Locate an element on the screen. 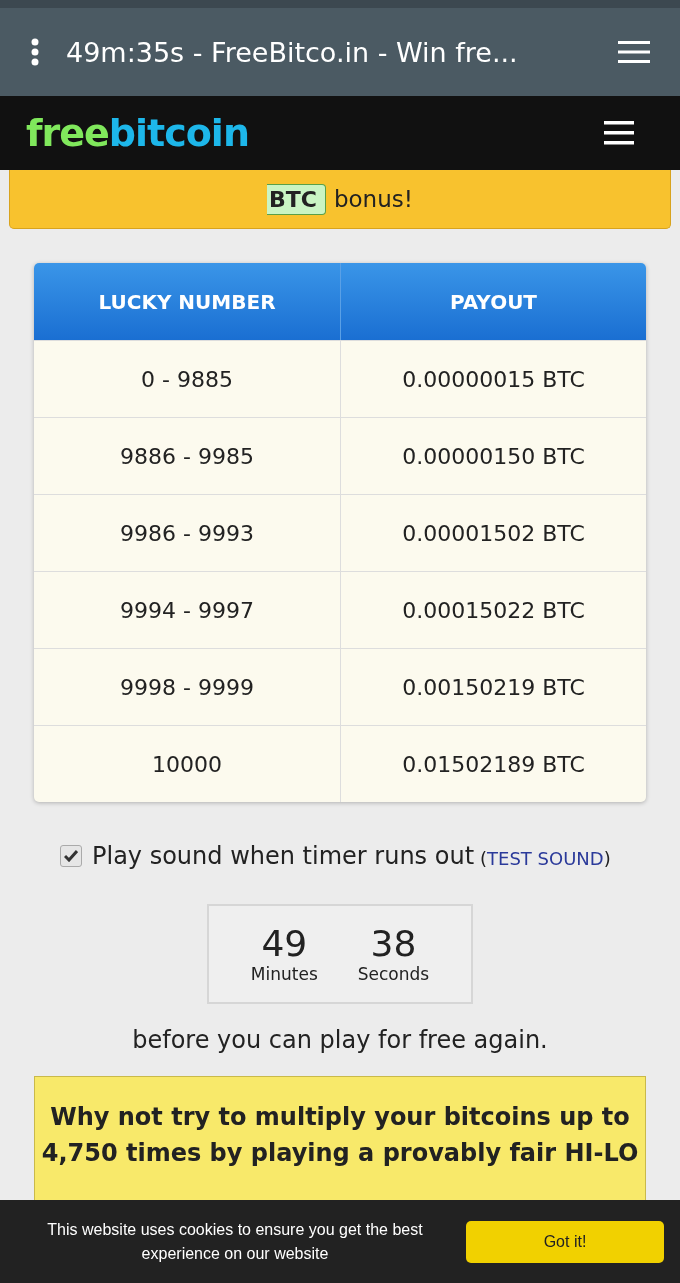 The image size is (680, 1283). table-cell: 0.00150219 BTC is located at coordinates (493, 687).